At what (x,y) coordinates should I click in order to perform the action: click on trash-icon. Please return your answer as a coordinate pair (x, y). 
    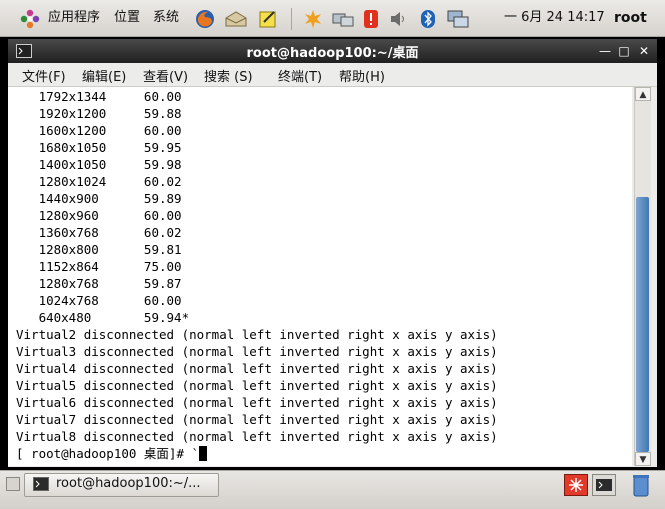
    Looking at the image, I should click on (641, 485).